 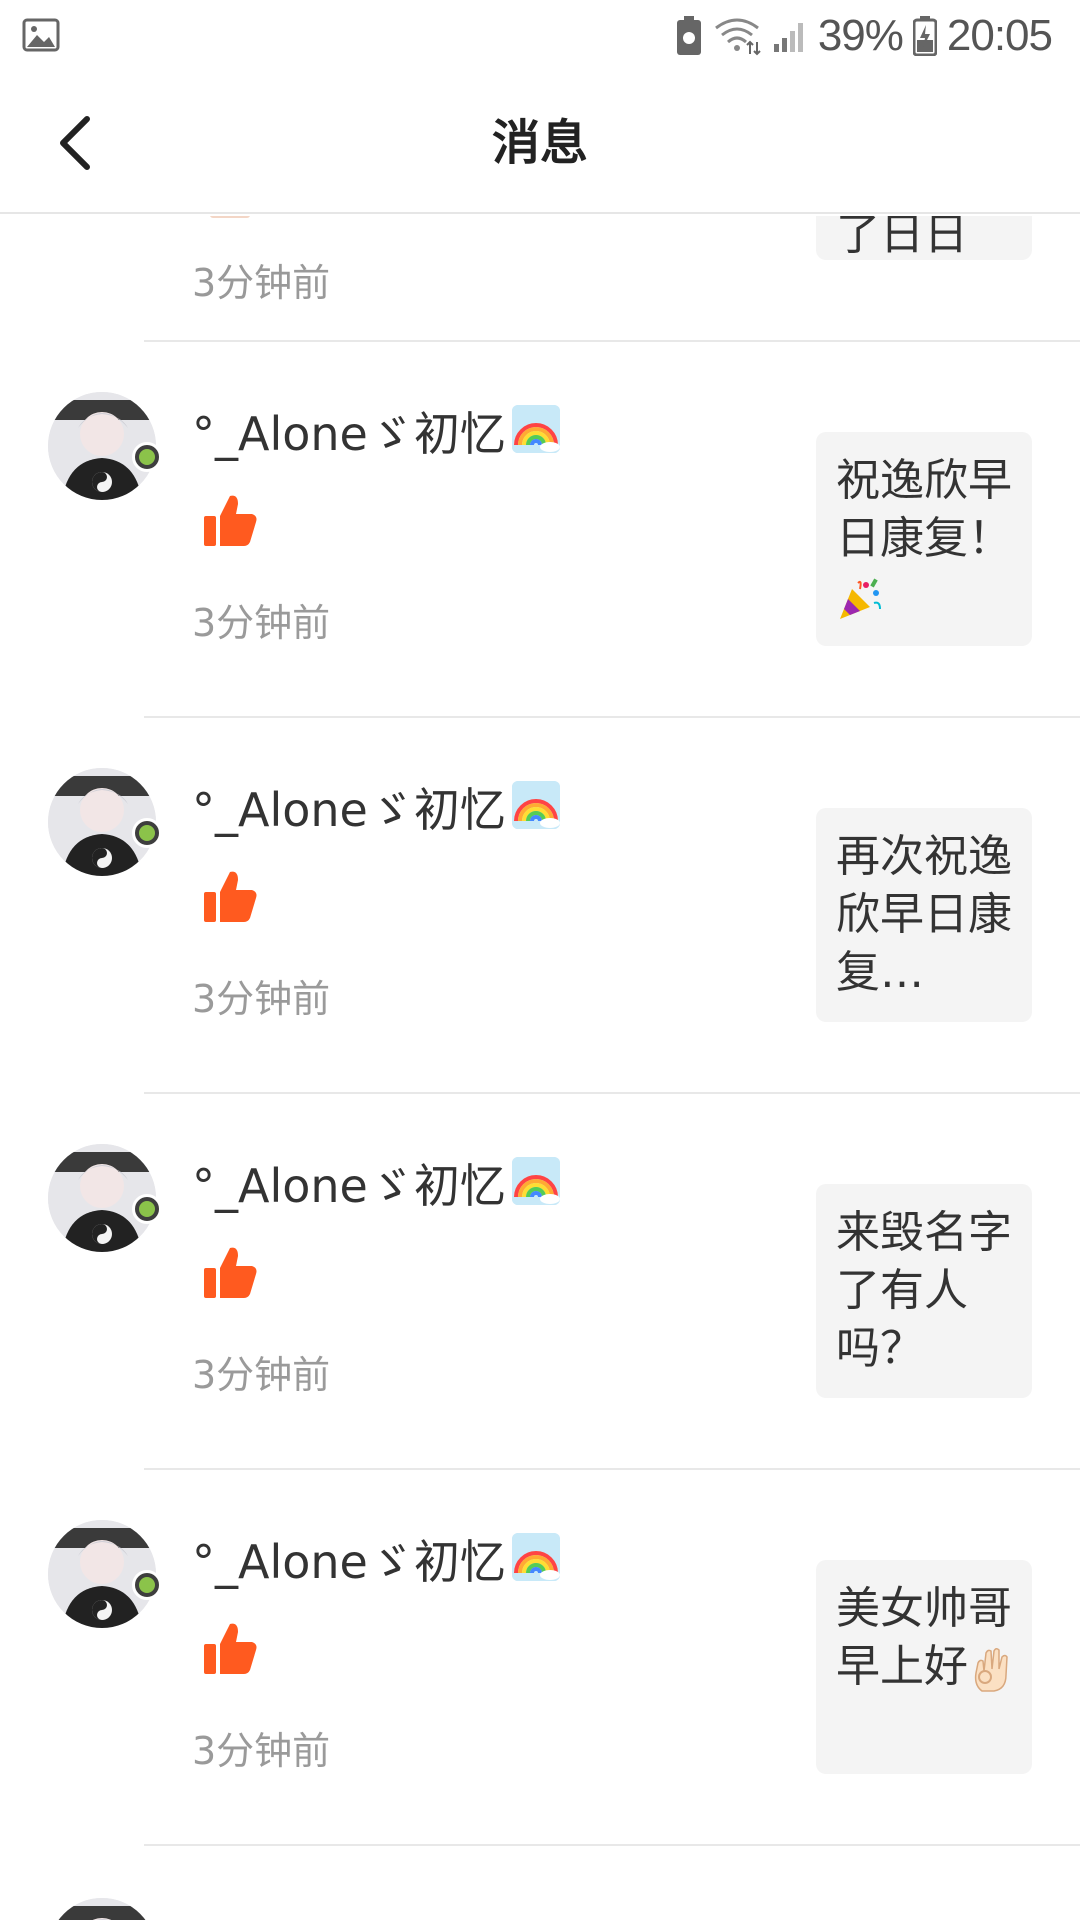 I want to click on battery-percent: 39%, so click(x=860, y=35).